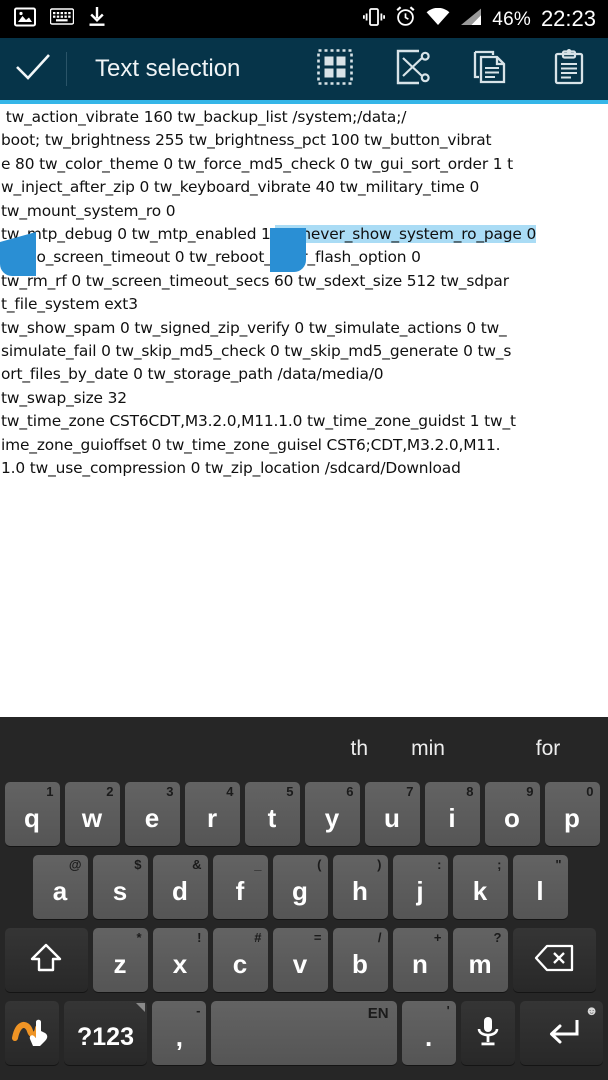  I want to click on key-j: :j, so click(420, 887).